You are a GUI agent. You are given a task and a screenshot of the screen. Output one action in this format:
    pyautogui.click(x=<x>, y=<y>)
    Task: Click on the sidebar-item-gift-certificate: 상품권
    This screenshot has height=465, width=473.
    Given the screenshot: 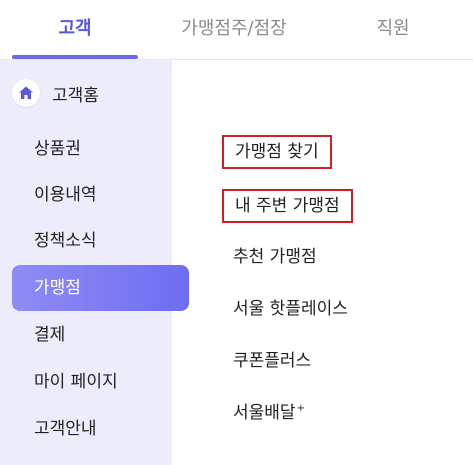 What is the action you would take?
    pyautogui.click(x=100, y=149)
    